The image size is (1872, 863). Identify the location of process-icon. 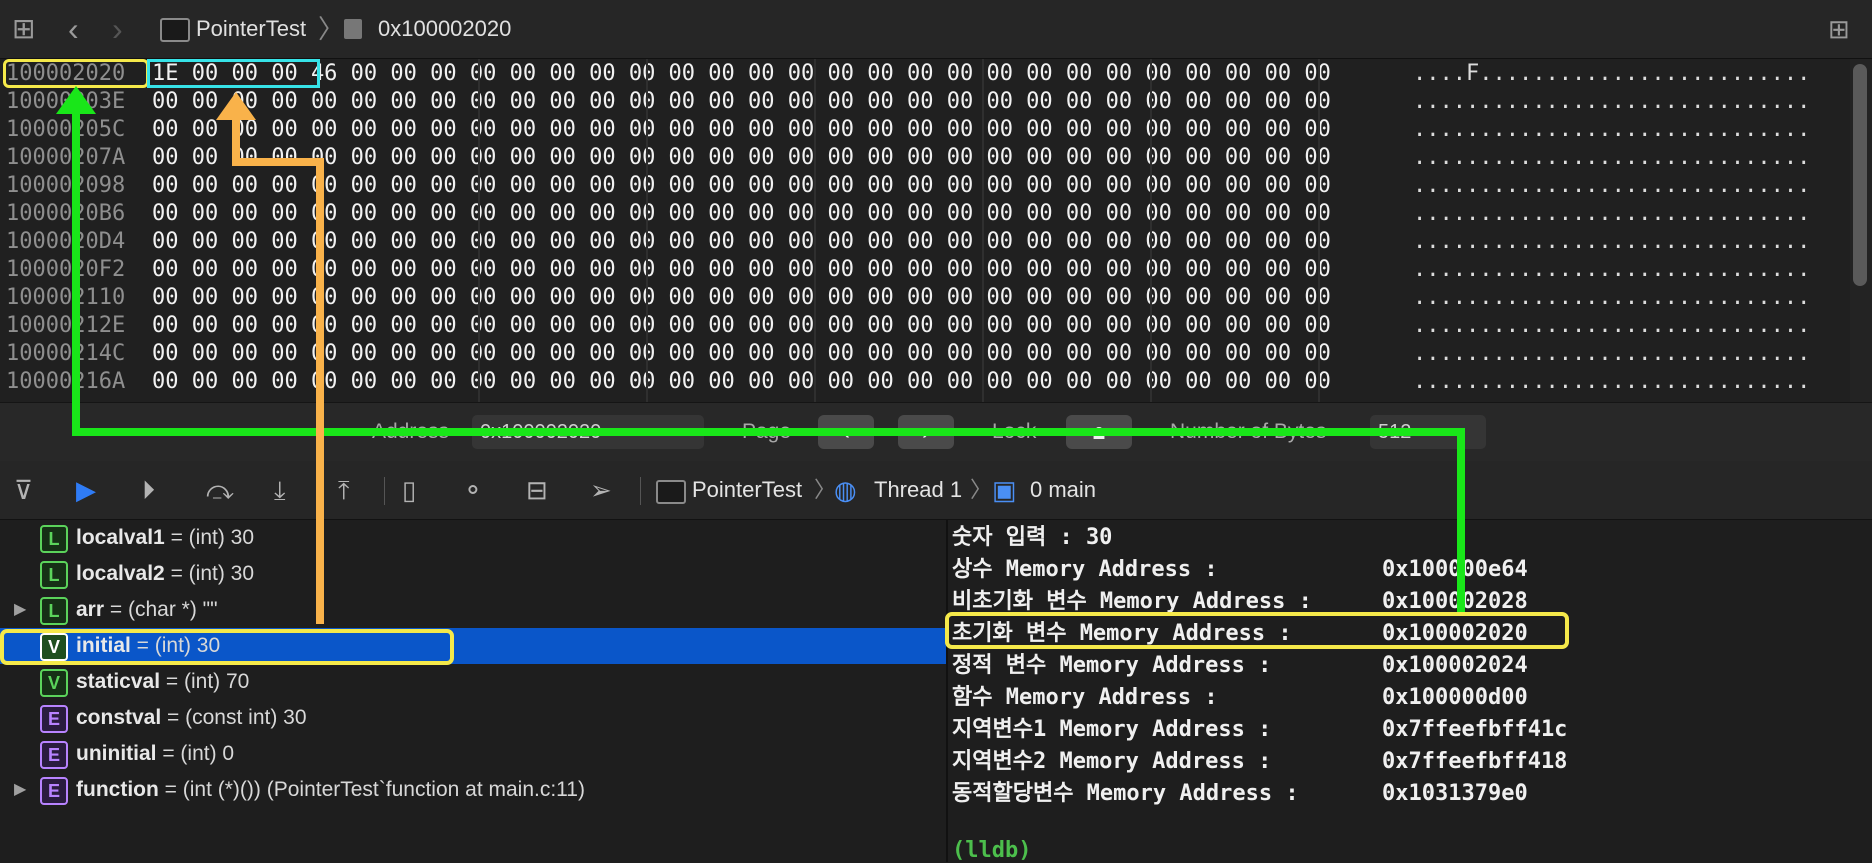
(671, 492).